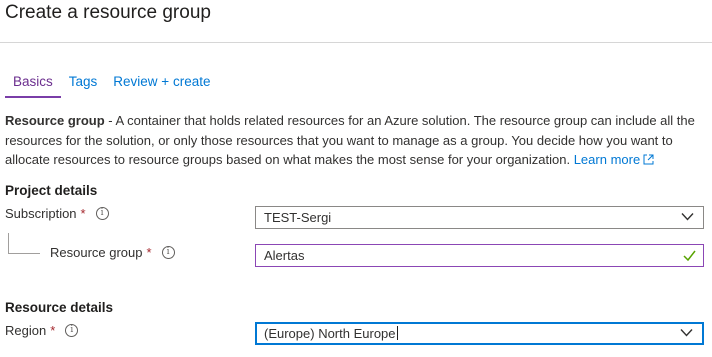  What do you see at coordinates (59, 307) in the screenshot?
I see `resource-details-heading: Resource details` at bounding box center [59, 307].